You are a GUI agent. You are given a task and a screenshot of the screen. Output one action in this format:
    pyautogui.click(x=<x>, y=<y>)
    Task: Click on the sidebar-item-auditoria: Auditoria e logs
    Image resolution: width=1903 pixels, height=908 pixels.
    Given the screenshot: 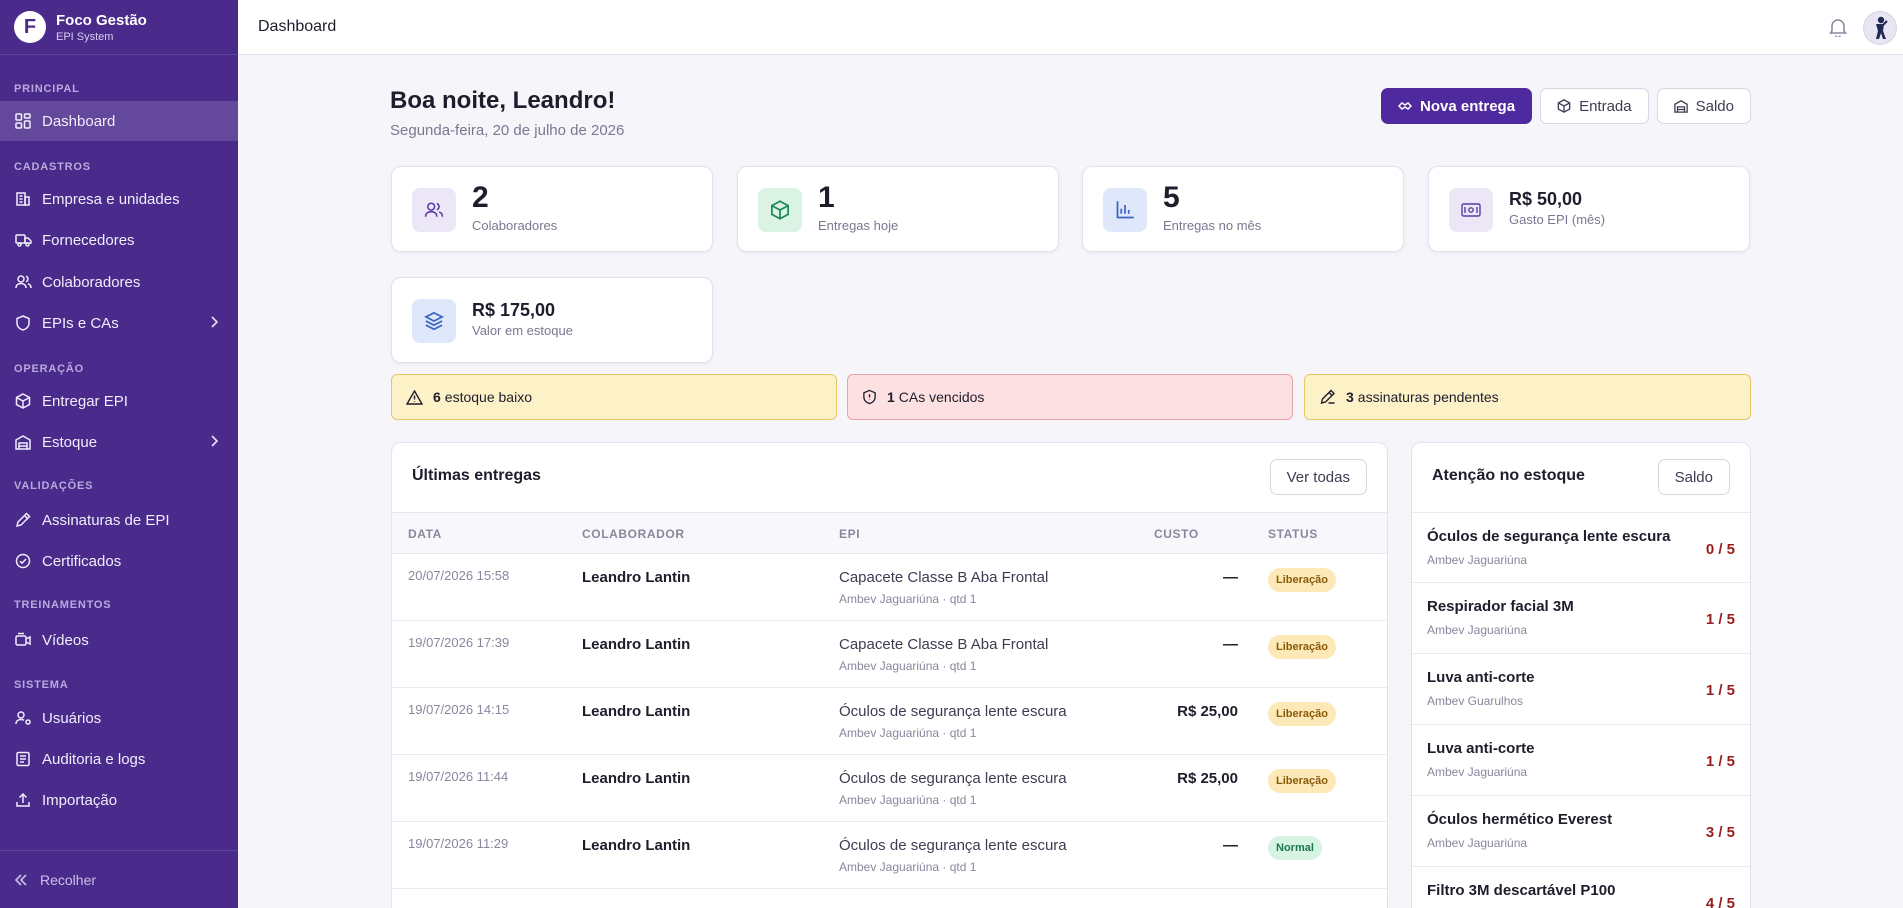 What is the action you would take?
    pyautogui.click(x=119, y=759)
    